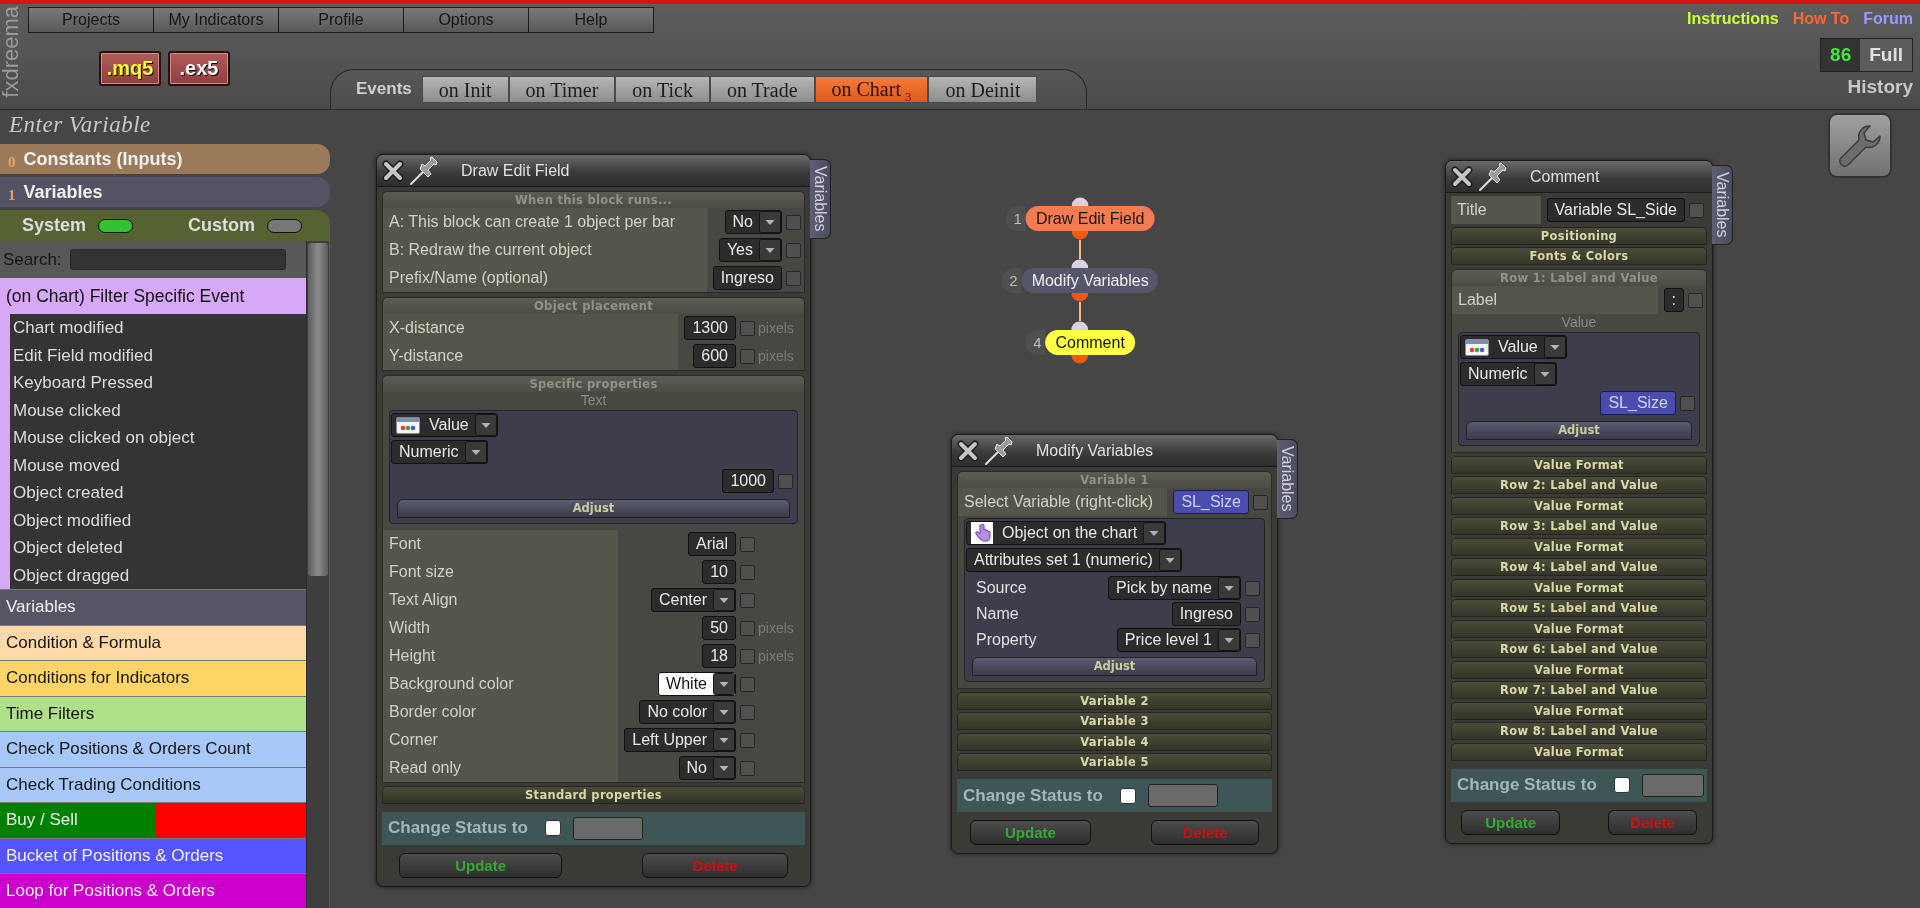  Describe the element at coordinates (1733, 19) in the screenshot. I see `header-link: Instructions` at that location.